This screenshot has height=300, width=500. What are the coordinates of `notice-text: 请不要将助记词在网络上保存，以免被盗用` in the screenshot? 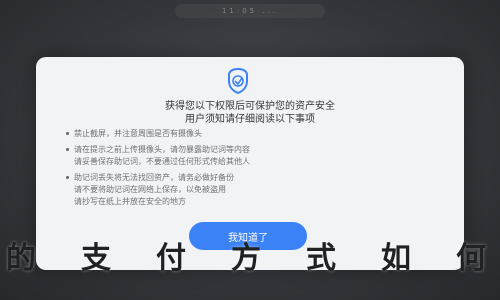 It's located at (150, 189).